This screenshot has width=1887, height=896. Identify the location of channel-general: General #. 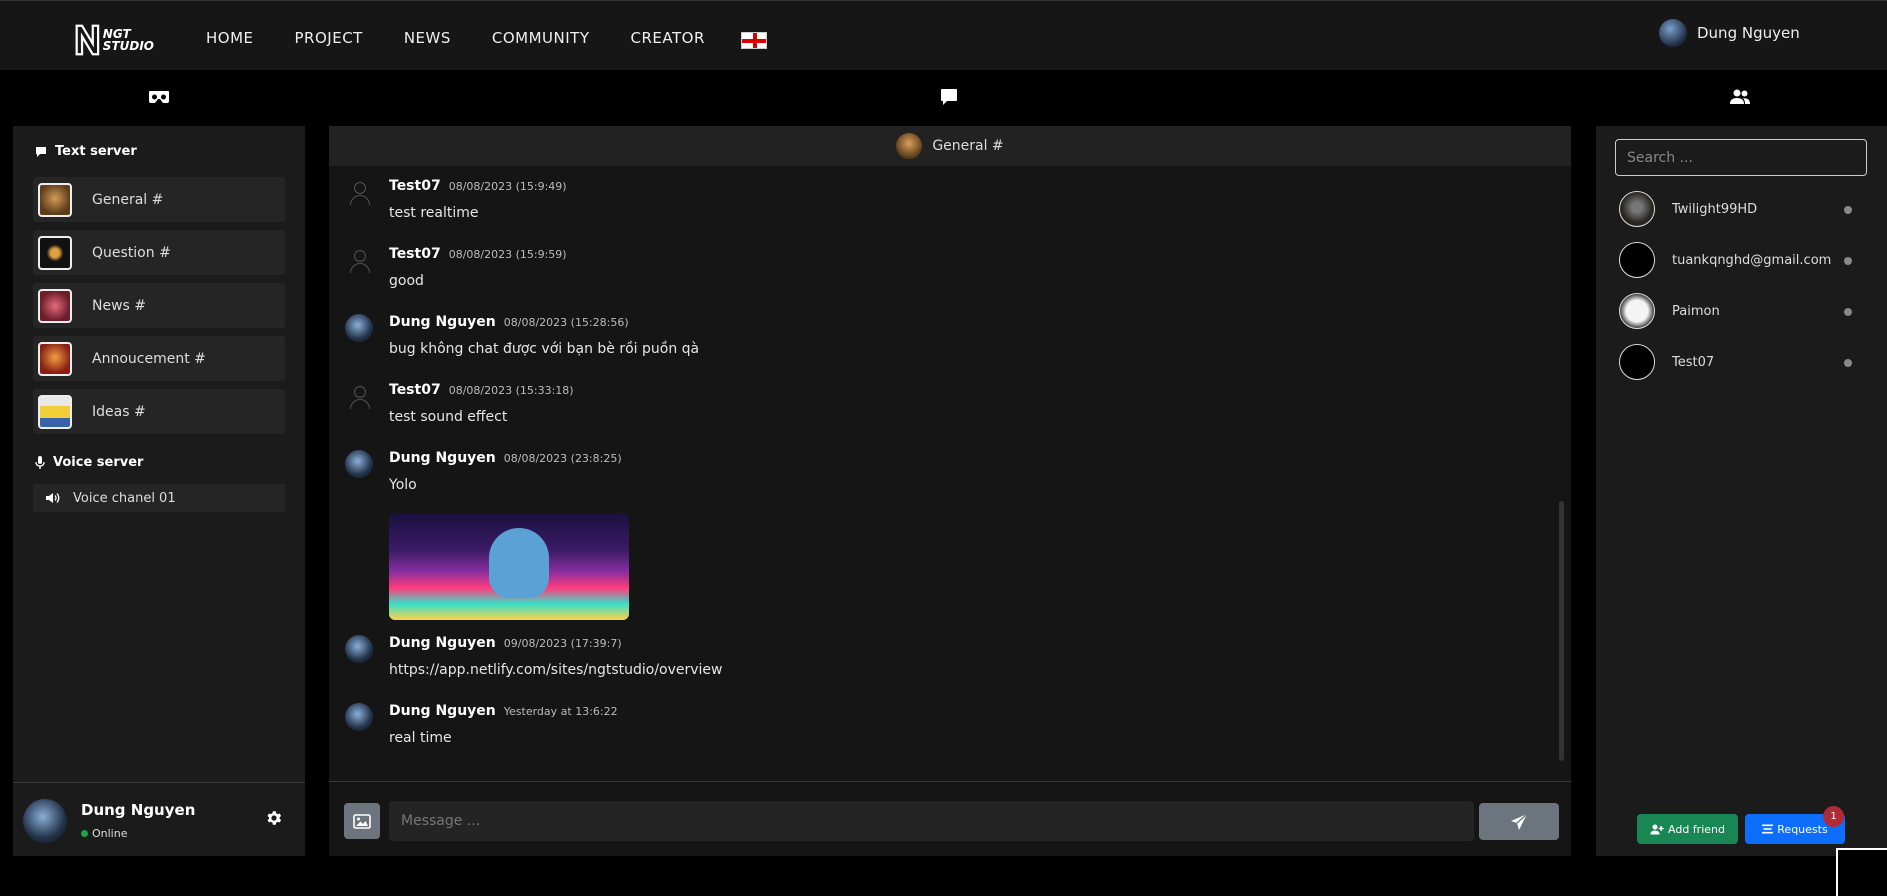
(159, 199).